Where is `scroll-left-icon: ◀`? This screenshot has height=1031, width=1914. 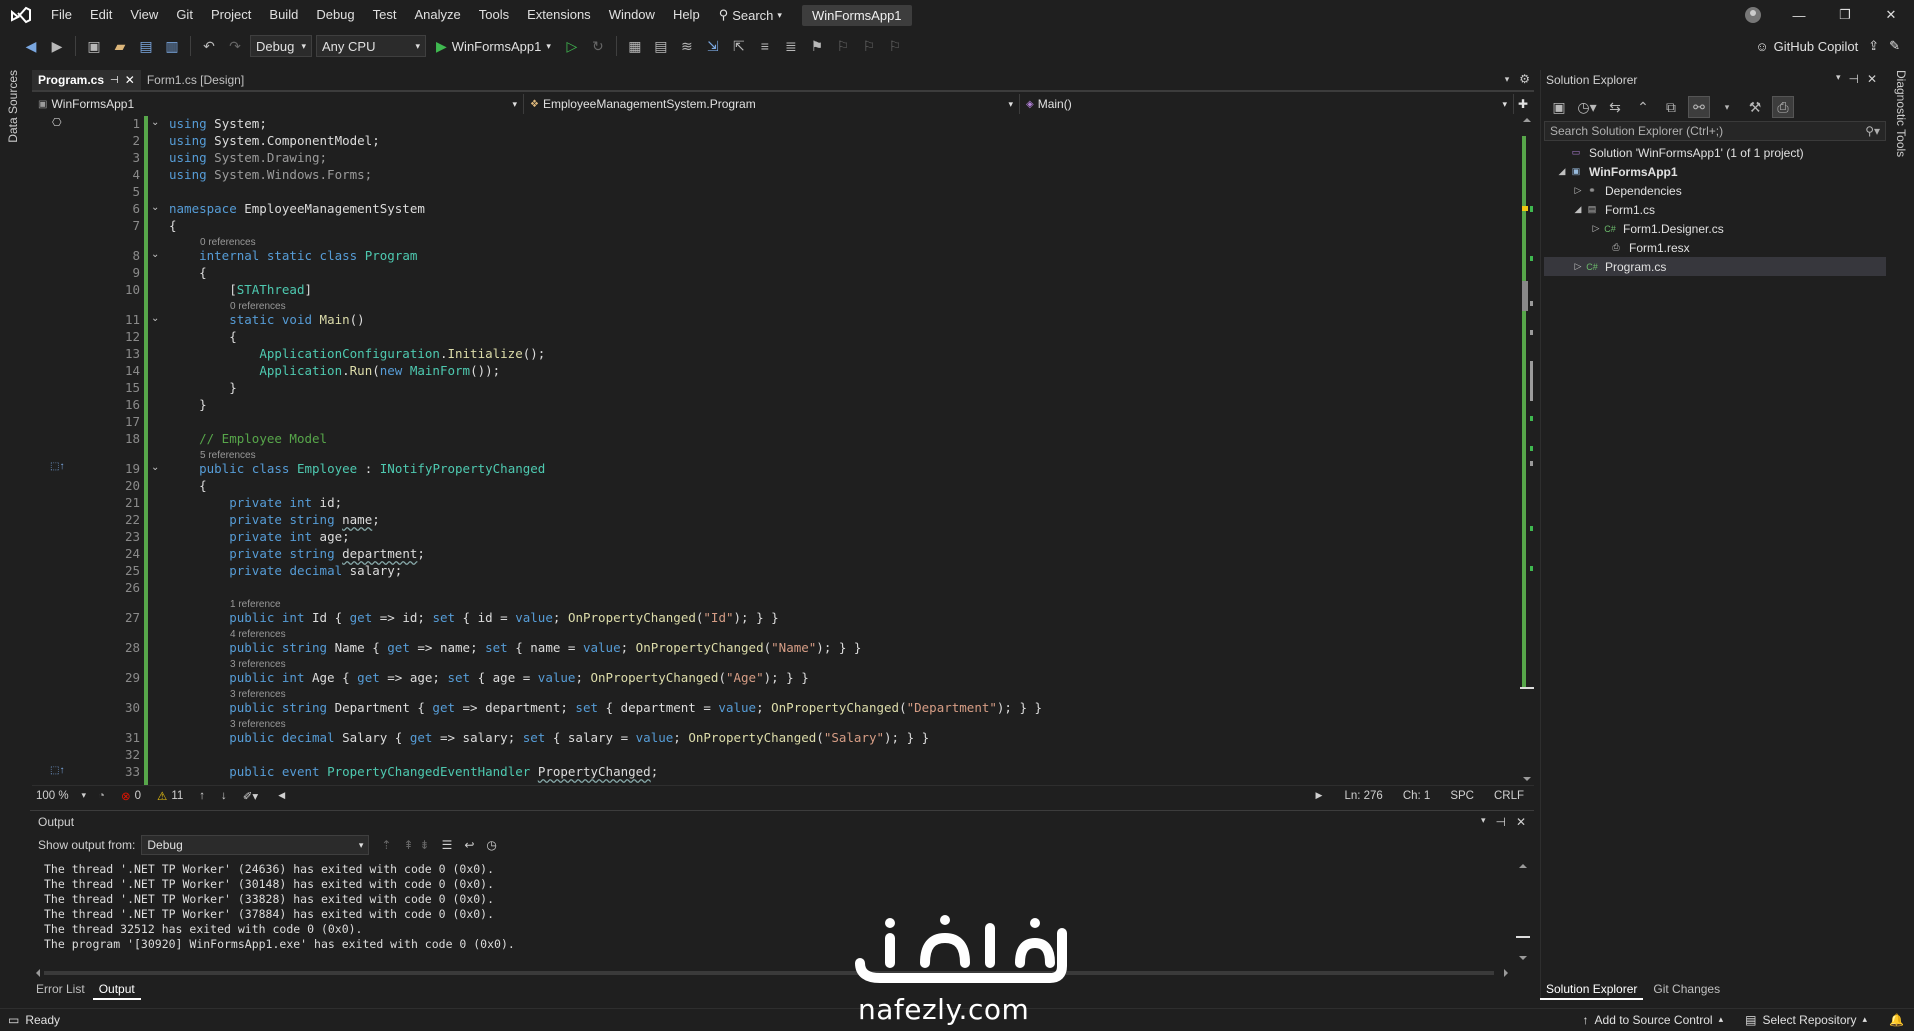 scroll-left-icon: ◀ is located at coordinates (281, 795).